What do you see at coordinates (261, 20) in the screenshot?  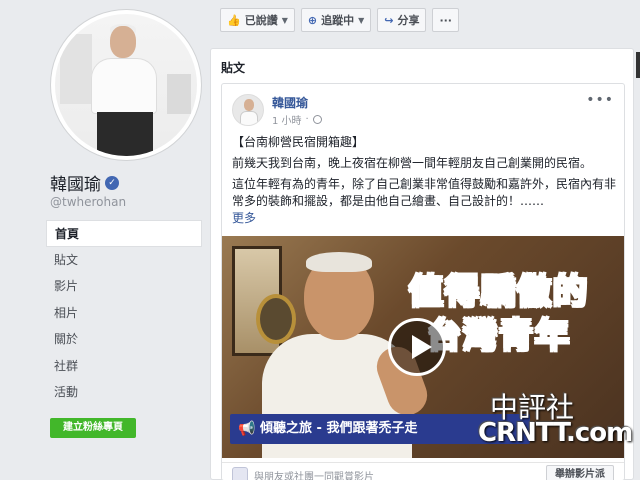 I see `liked-label: 已說讚` at bounding box center [261, 20].